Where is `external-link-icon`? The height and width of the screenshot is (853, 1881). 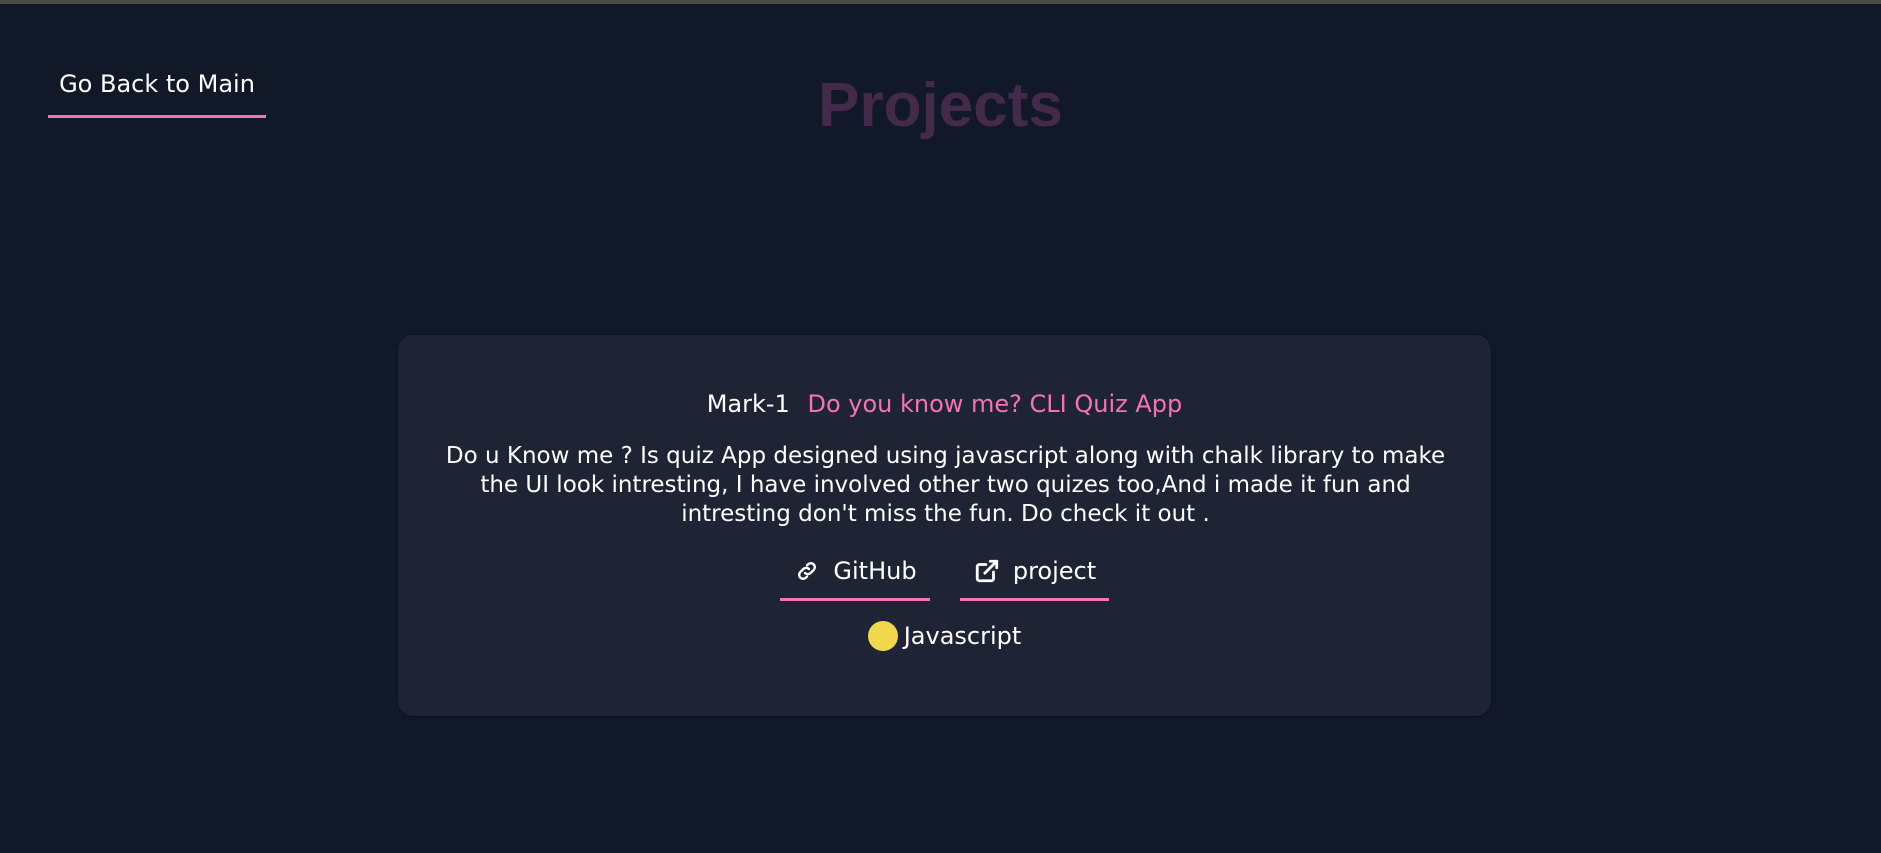 external-link-icon is located at coordinates (987, 571).